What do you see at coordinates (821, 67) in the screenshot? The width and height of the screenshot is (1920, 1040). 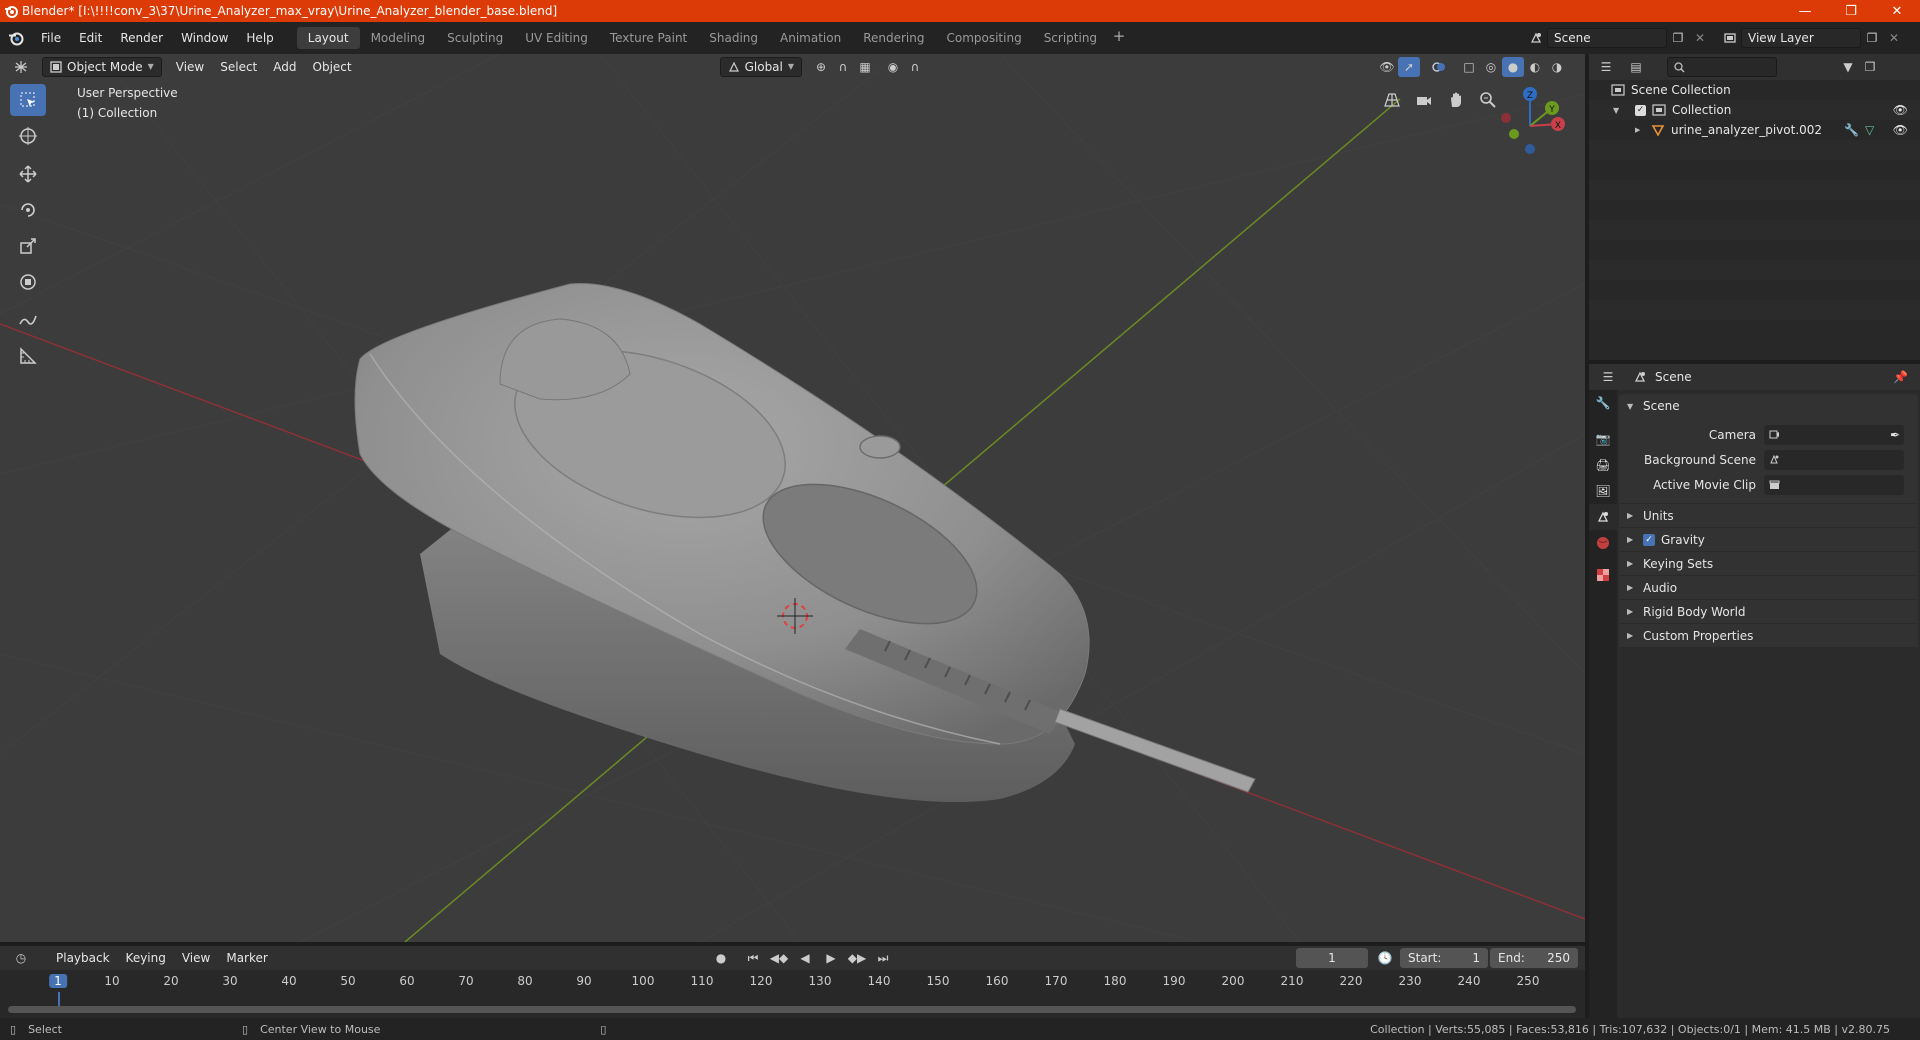 I see `pivot-point-icon: ⊕` at bounding box center [821, 67].